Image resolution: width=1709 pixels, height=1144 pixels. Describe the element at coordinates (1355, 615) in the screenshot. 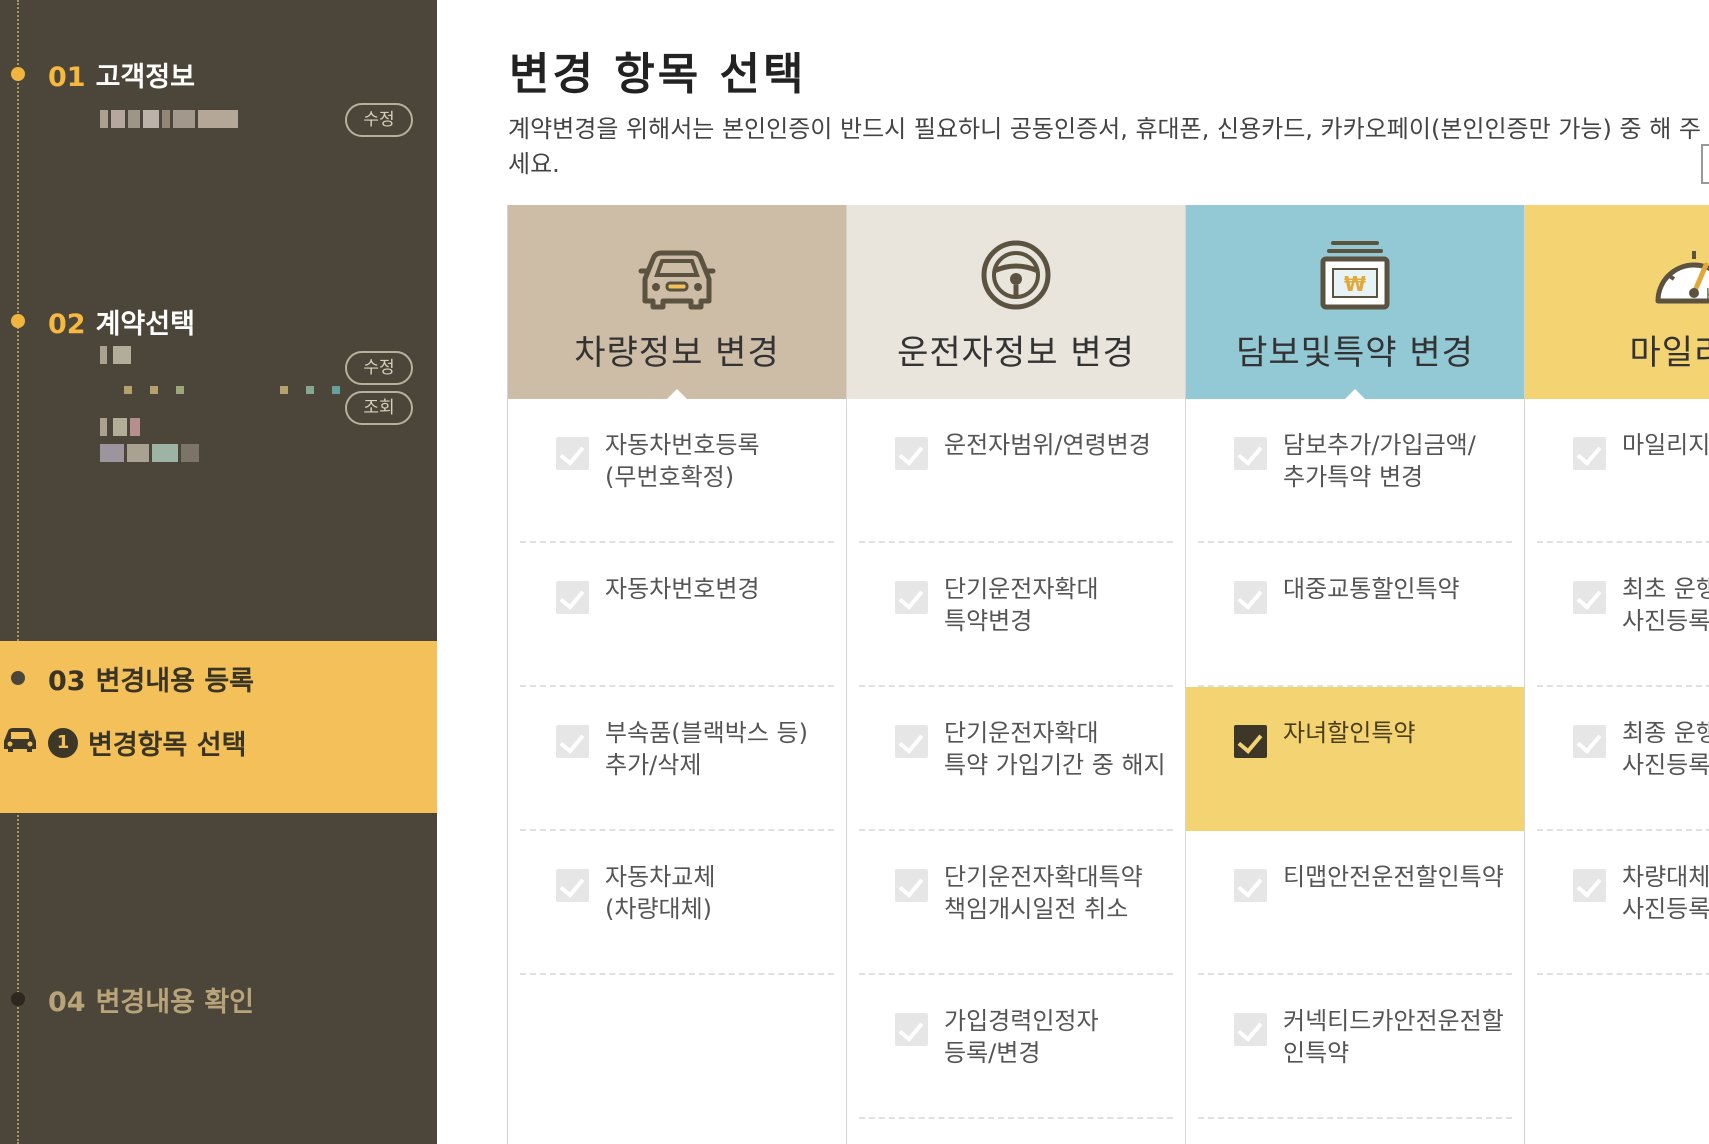

I see `option-item: 대중교통할인특약` at that location.